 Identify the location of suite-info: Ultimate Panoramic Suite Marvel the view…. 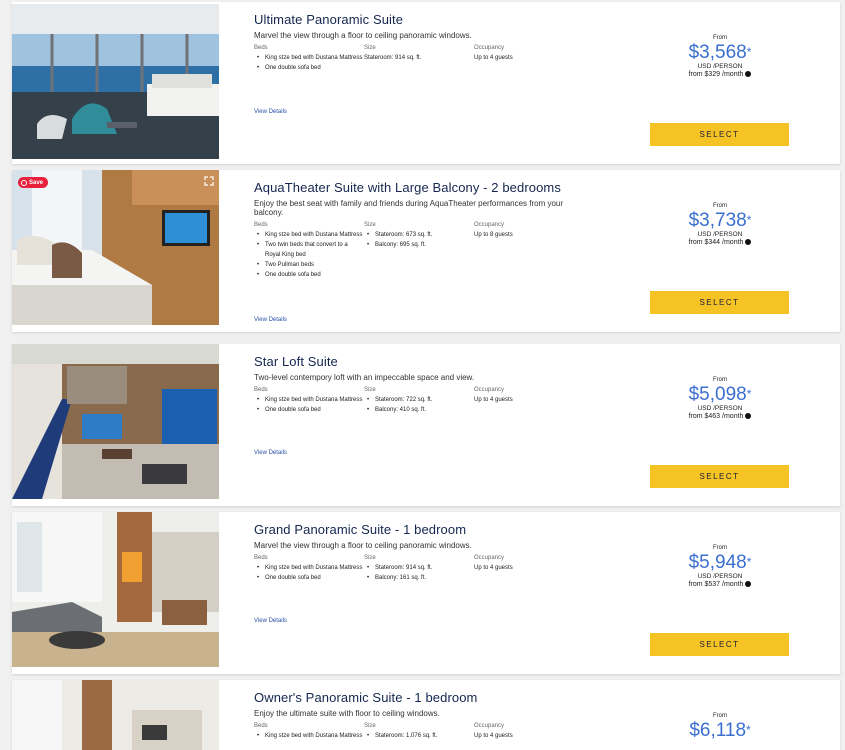
(424, 42).